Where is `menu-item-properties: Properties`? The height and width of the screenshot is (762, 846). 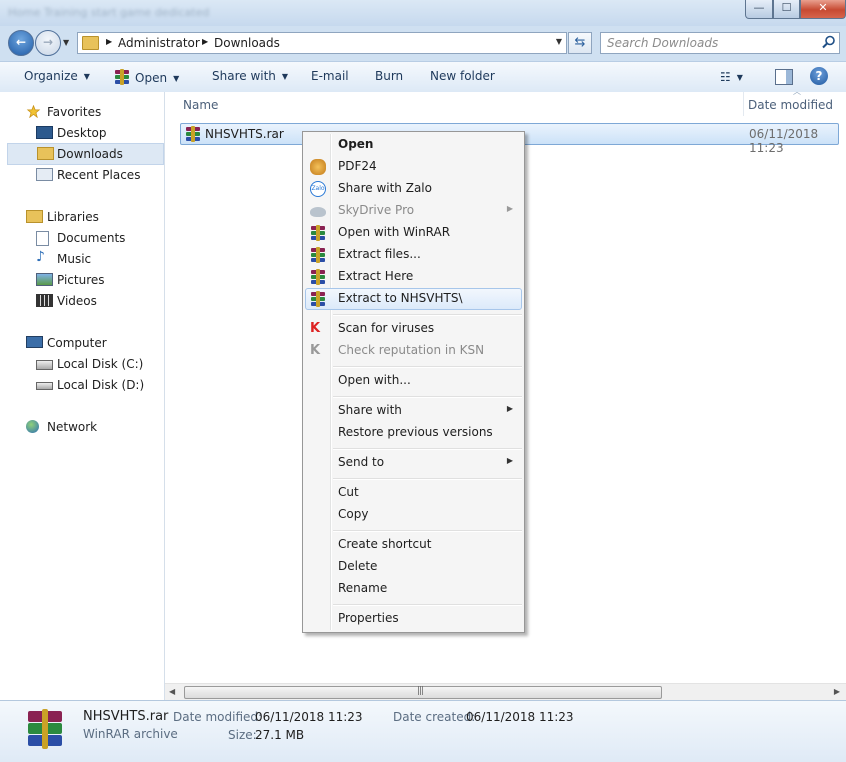
menu-item-properties: Properties is located at coordinates (413, 619).